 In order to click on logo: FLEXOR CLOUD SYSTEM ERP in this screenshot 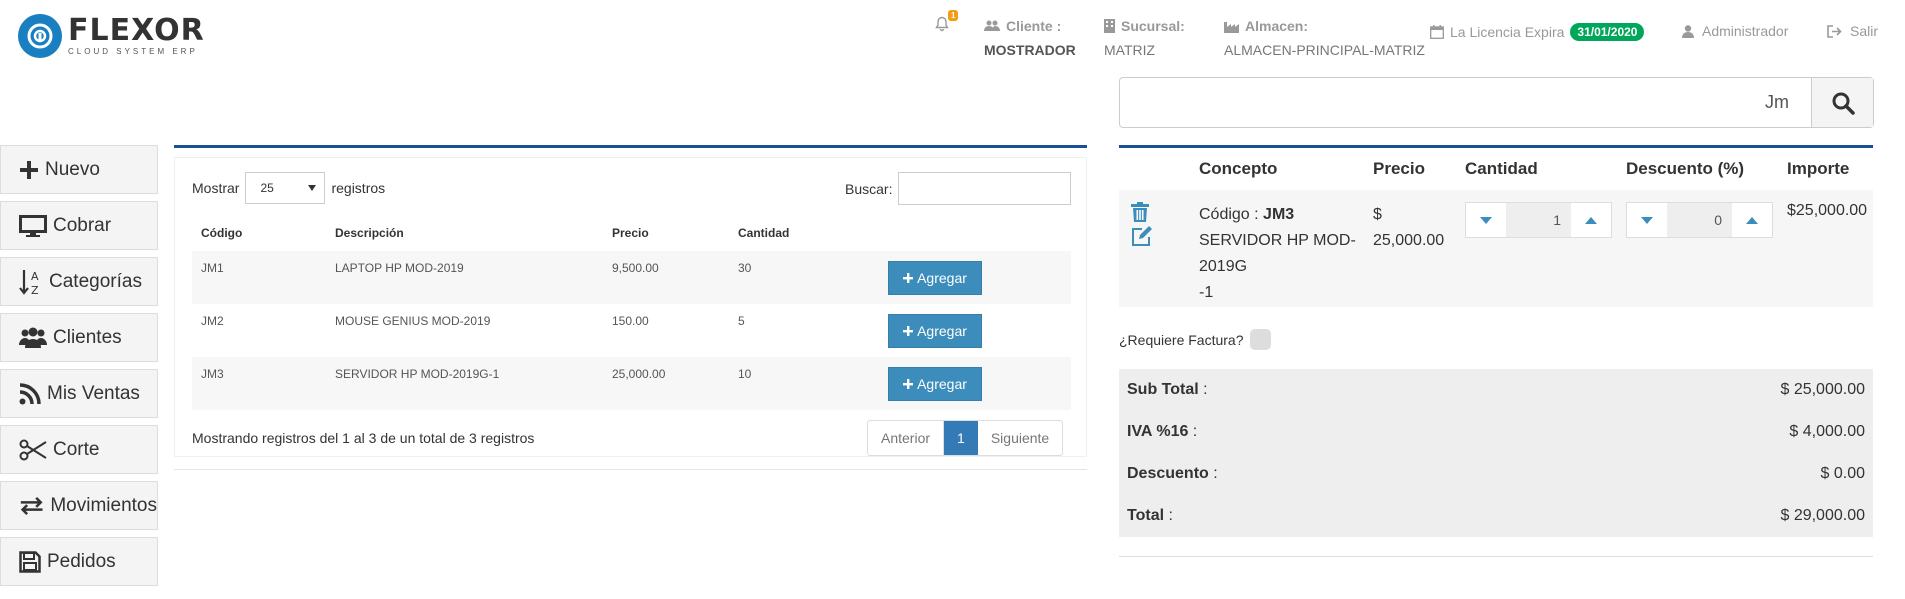, I will do `click(111, 36)`.